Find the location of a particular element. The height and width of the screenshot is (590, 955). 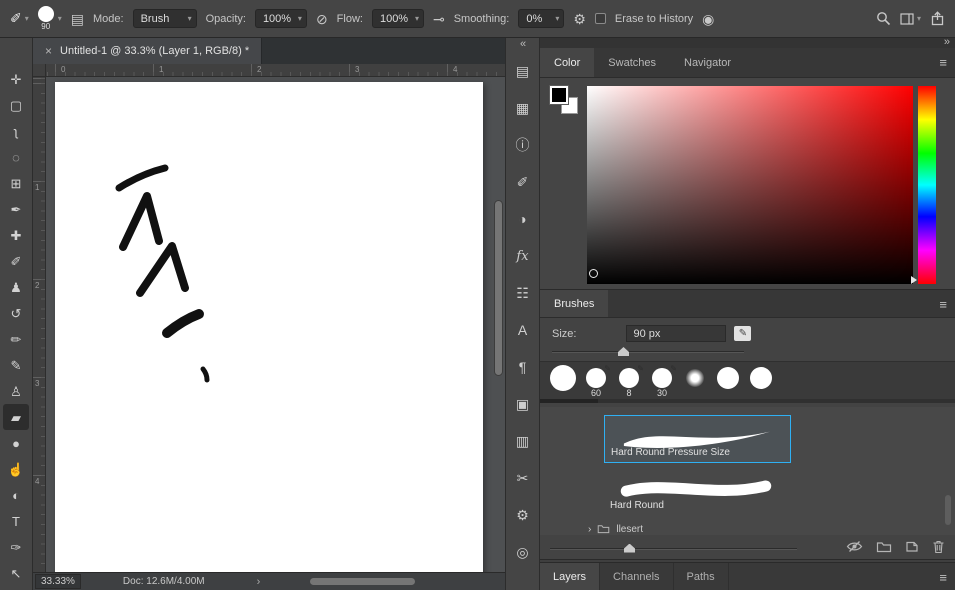

actions-icon: ☷ is located at coordinates (523, 293).